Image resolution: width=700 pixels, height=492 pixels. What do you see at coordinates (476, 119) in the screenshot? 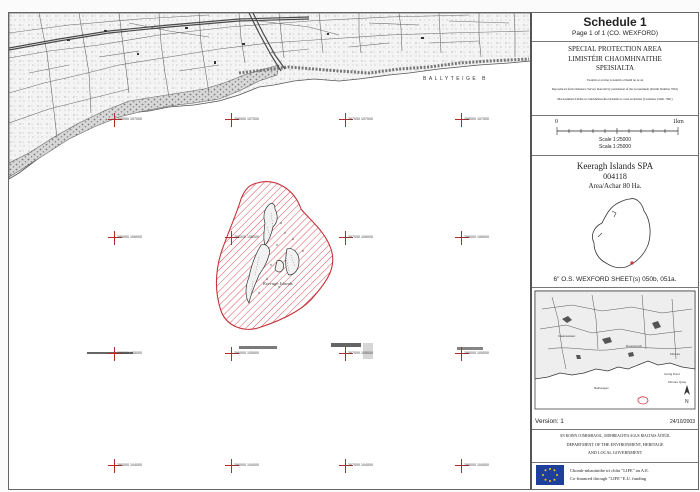
I see `grid-label: 298000 107000` at bounding box center [476, 119].